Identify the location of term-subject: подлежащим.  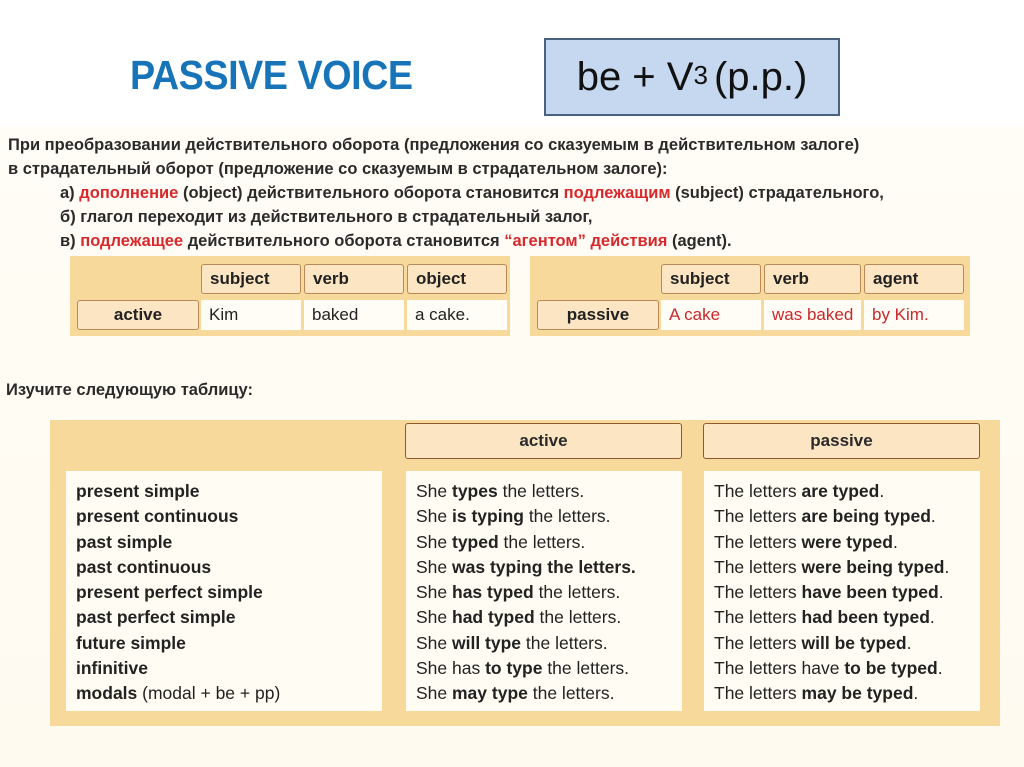
(617, 193).